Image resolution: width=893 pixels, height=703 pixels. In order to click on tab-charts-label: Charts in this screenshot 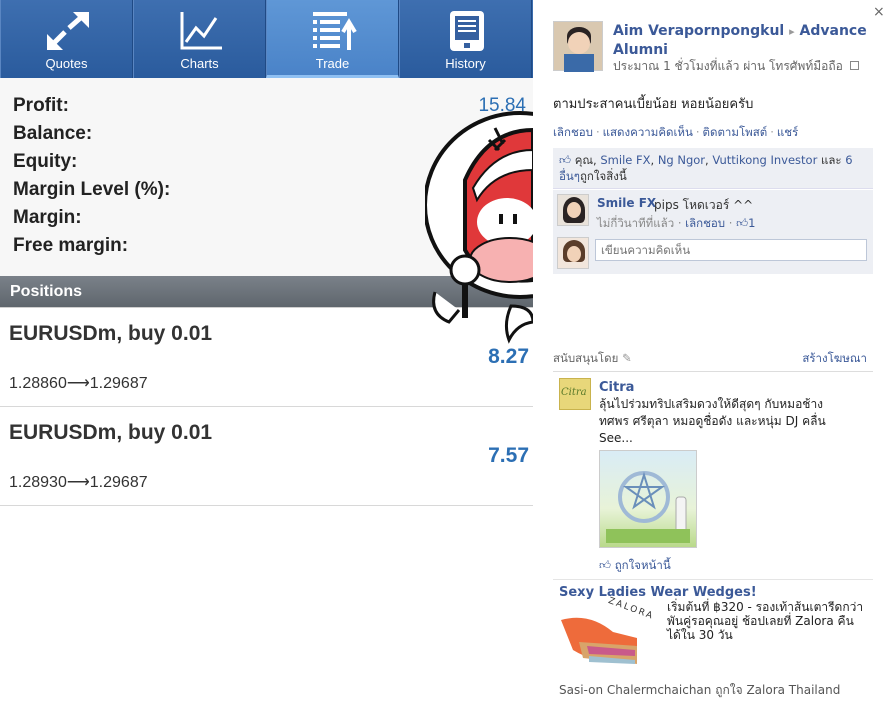, I will do `click(199, 63)`.